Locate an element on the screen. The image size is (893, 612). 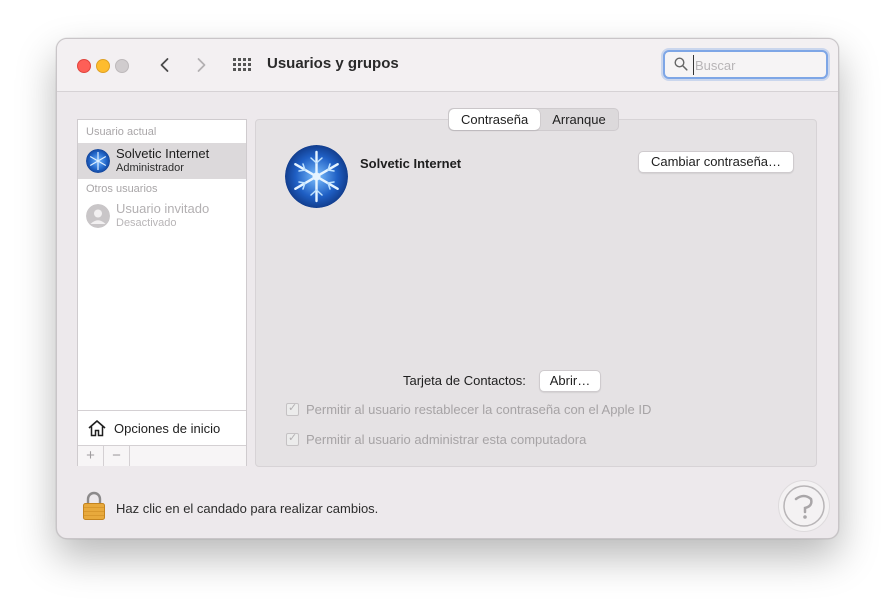
user-role: Administrador is located at coordinates (150, 168).